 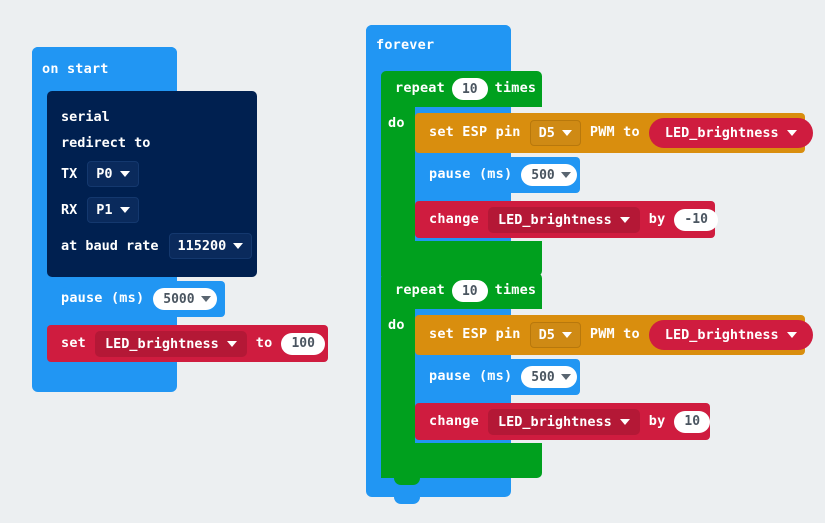 I want to click on pause-block-5000: pause (ms) 5000, so click(x=136, y=299).